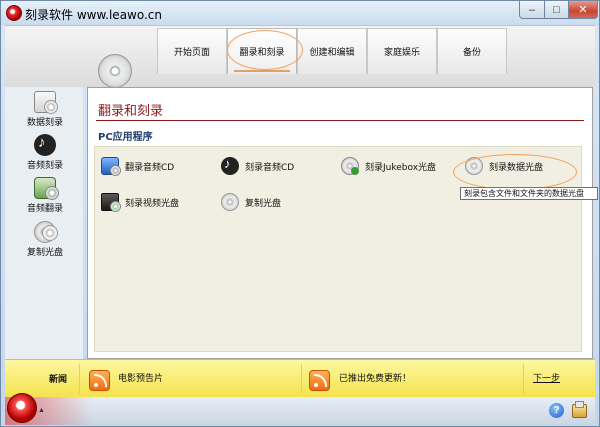 Image resolution: width=600 pixels, height=427 pixels. What do you see at coordinates (44, 123) in the screenshot?
I see `sidebar-item-label: 数据刻录` at bounding box center [44, 123].